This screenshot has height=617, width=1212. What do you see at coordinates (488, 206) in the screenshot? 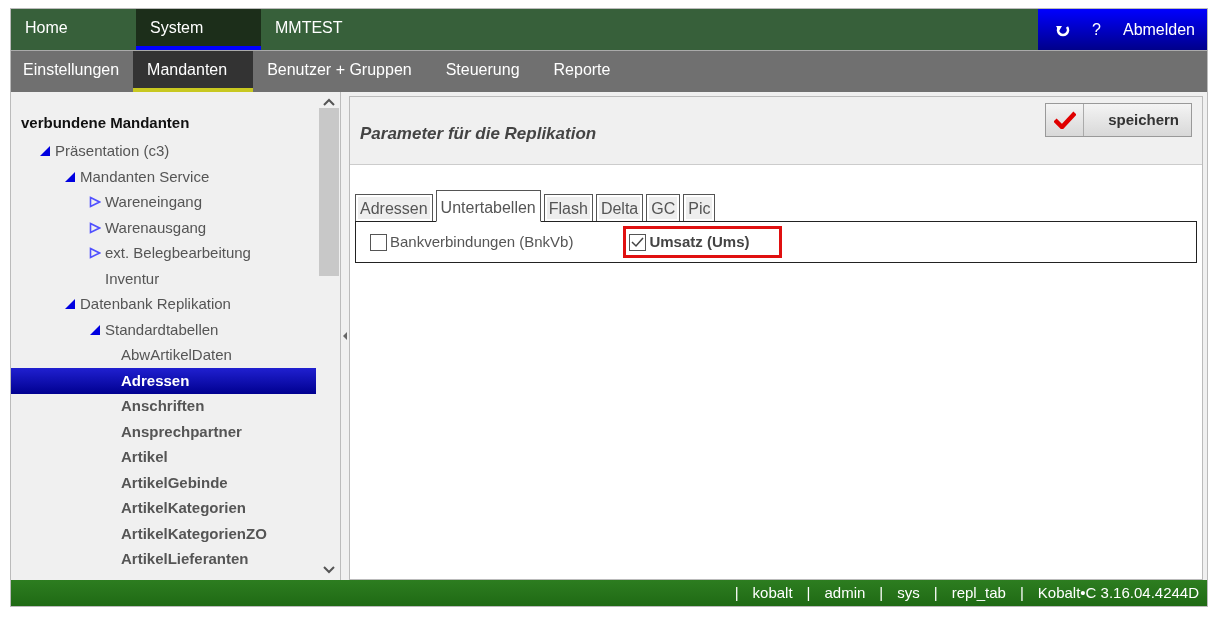
I see `tab: Untertabellen` at bounding box center [488, 206].